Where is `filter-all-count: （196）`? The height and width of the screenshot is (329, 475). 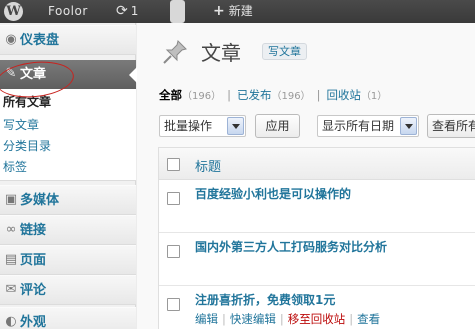
filter-all-count: （196） is located at coordinates (202, 96).